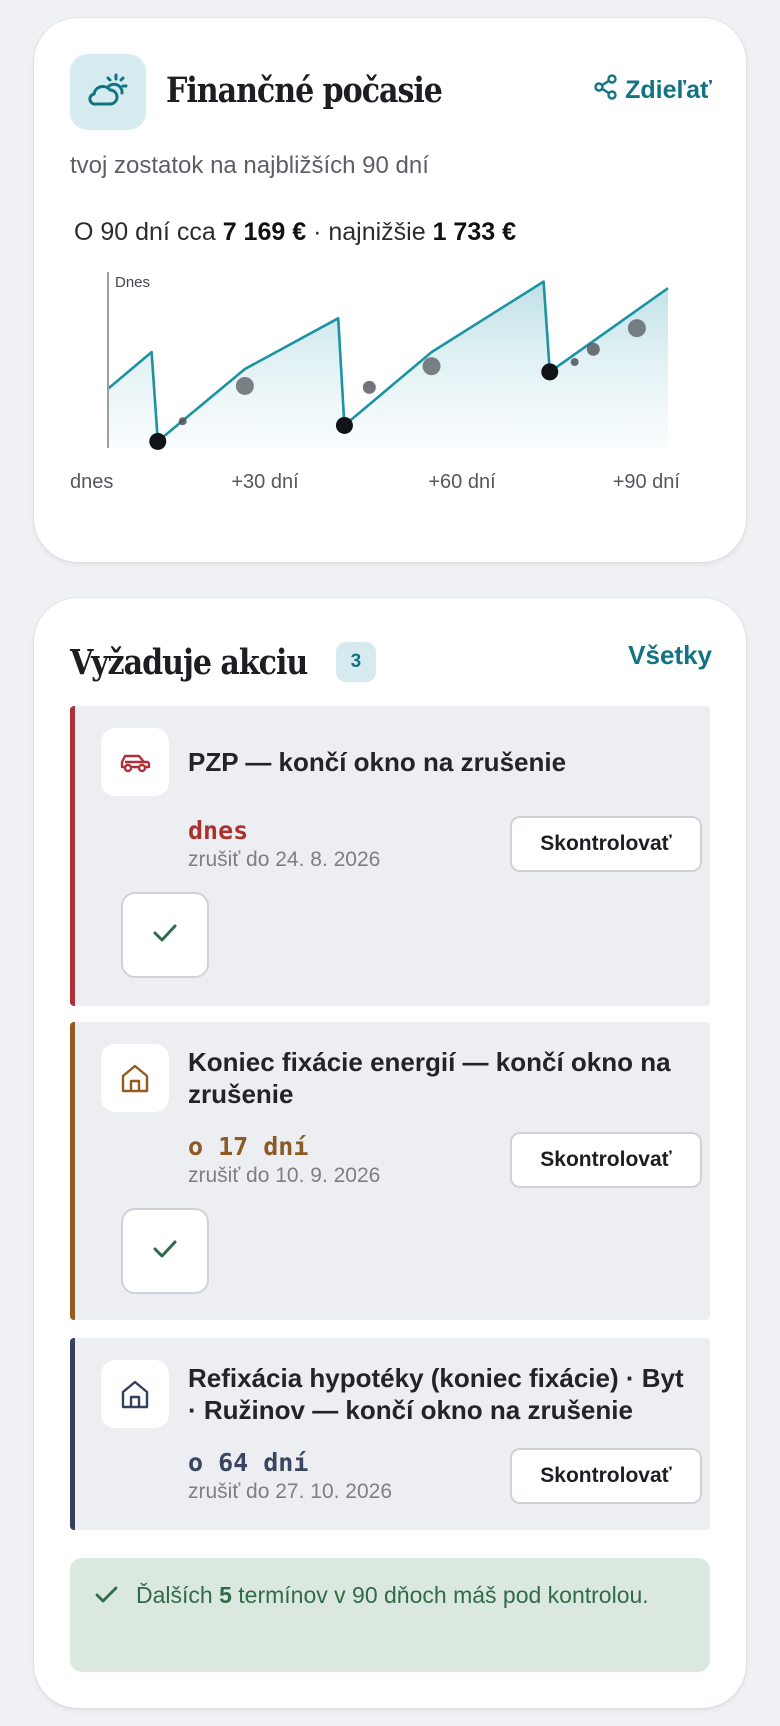 The height and width of the screenshot is (1726, 780). What do you see at coordinates (647, 482) in the screenshot?
I see `x-tick-label: +90 dní` at bounding box center [647, 482].